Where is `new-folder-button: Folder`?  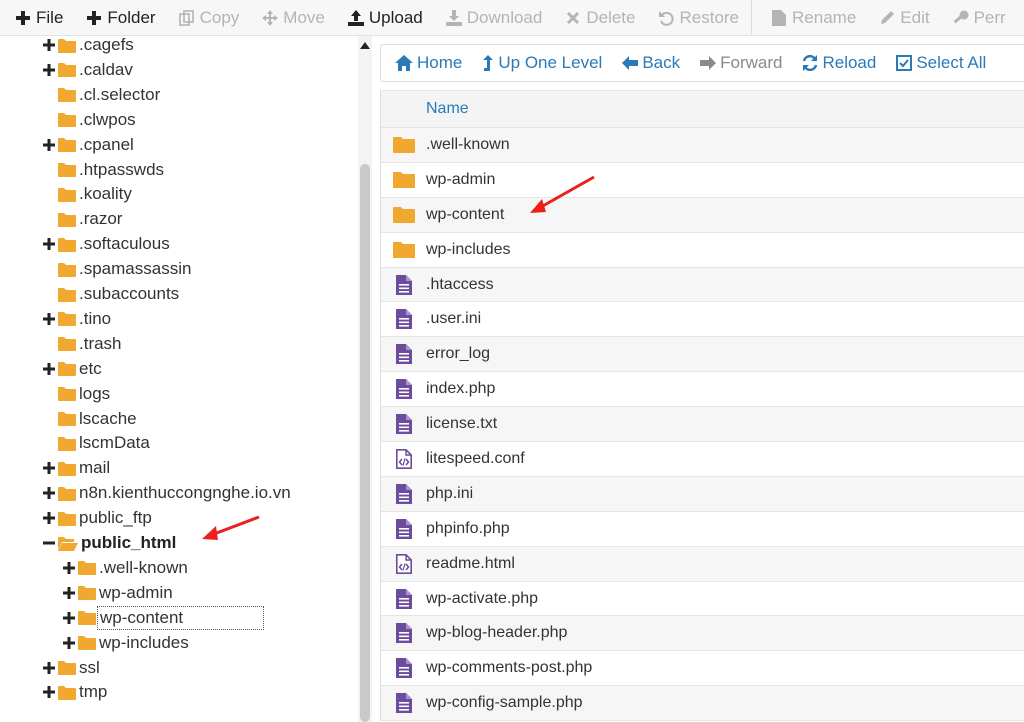
new-folder-button: Folder is located at coordinates (117, 17).